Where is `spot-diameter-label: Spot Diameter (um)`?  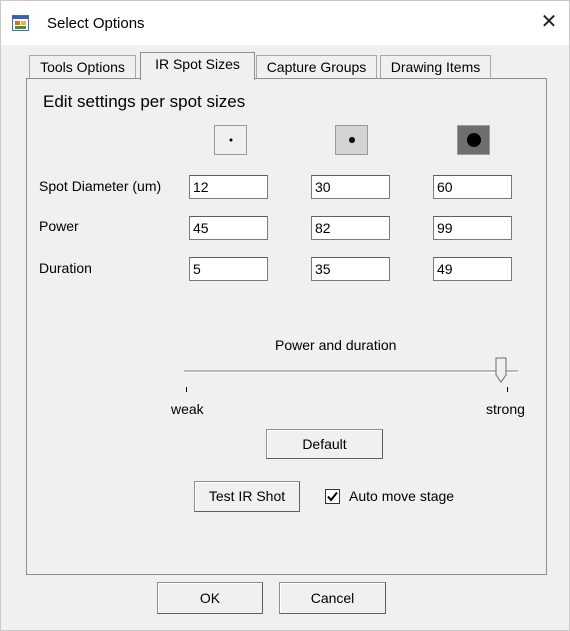
spot-diameter-label: Spot Diameter (um) is located at coordinates (100, 186).